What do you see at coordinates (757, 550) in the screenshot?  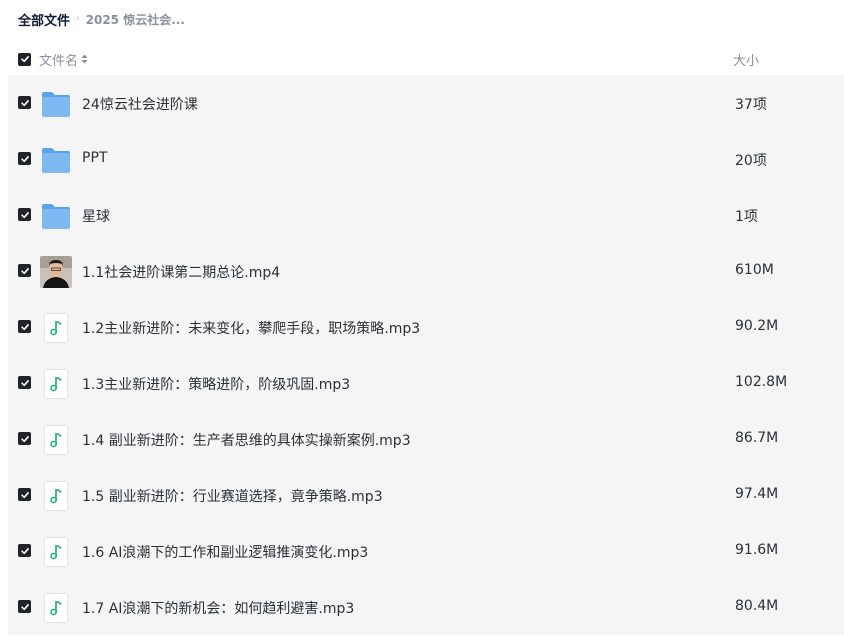 I see `file-size: 91.6M` at bounding box center [757, 550].